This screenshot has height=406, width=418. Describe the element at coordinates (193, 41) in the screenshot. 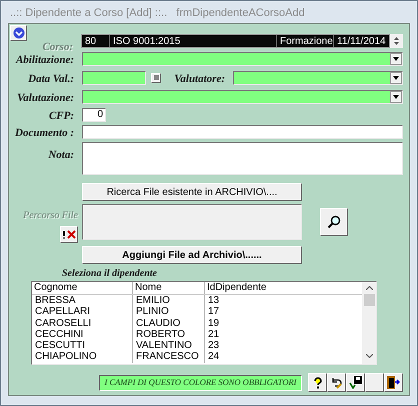

I see `course-cell: ISO 9001:2015` at that location.